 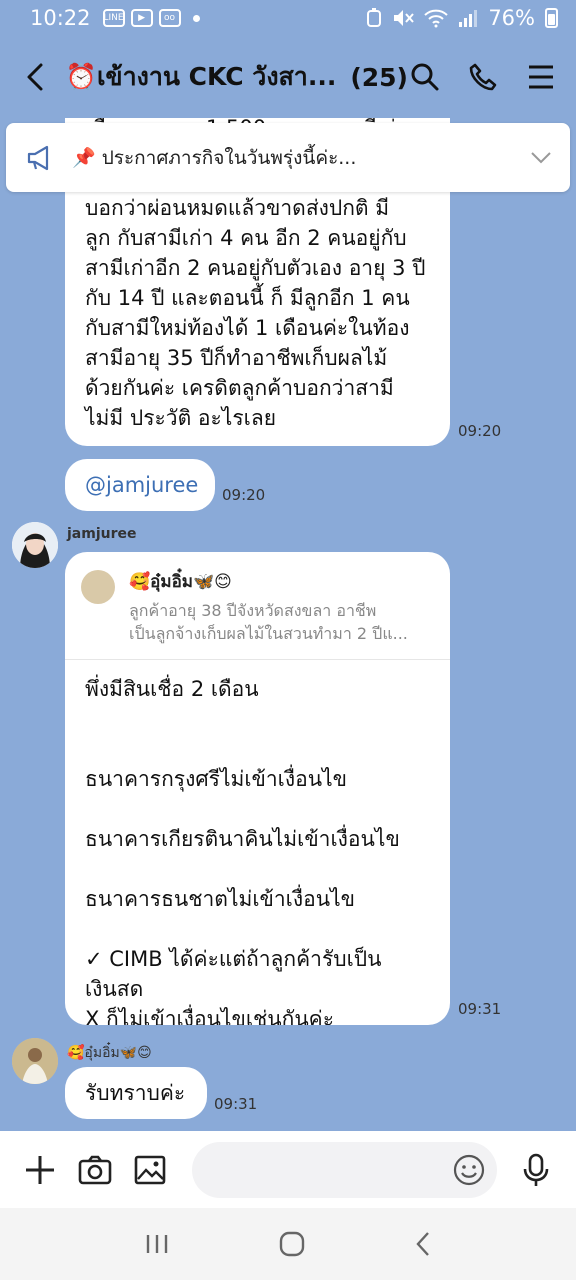 What do you see at coordinates (113, 18) in the screenshot?
I see `line-app-icon: LINE` at bounding box center [113, 18].